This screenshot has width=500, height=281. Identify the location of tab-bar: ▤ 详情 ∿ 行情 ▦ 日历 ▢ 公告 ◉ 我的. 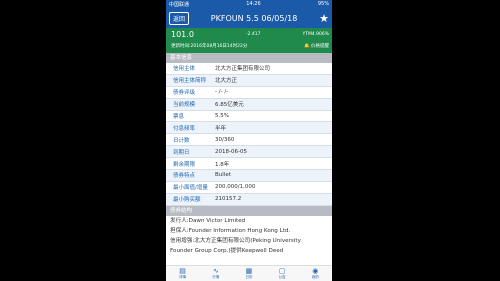
(249, 273).